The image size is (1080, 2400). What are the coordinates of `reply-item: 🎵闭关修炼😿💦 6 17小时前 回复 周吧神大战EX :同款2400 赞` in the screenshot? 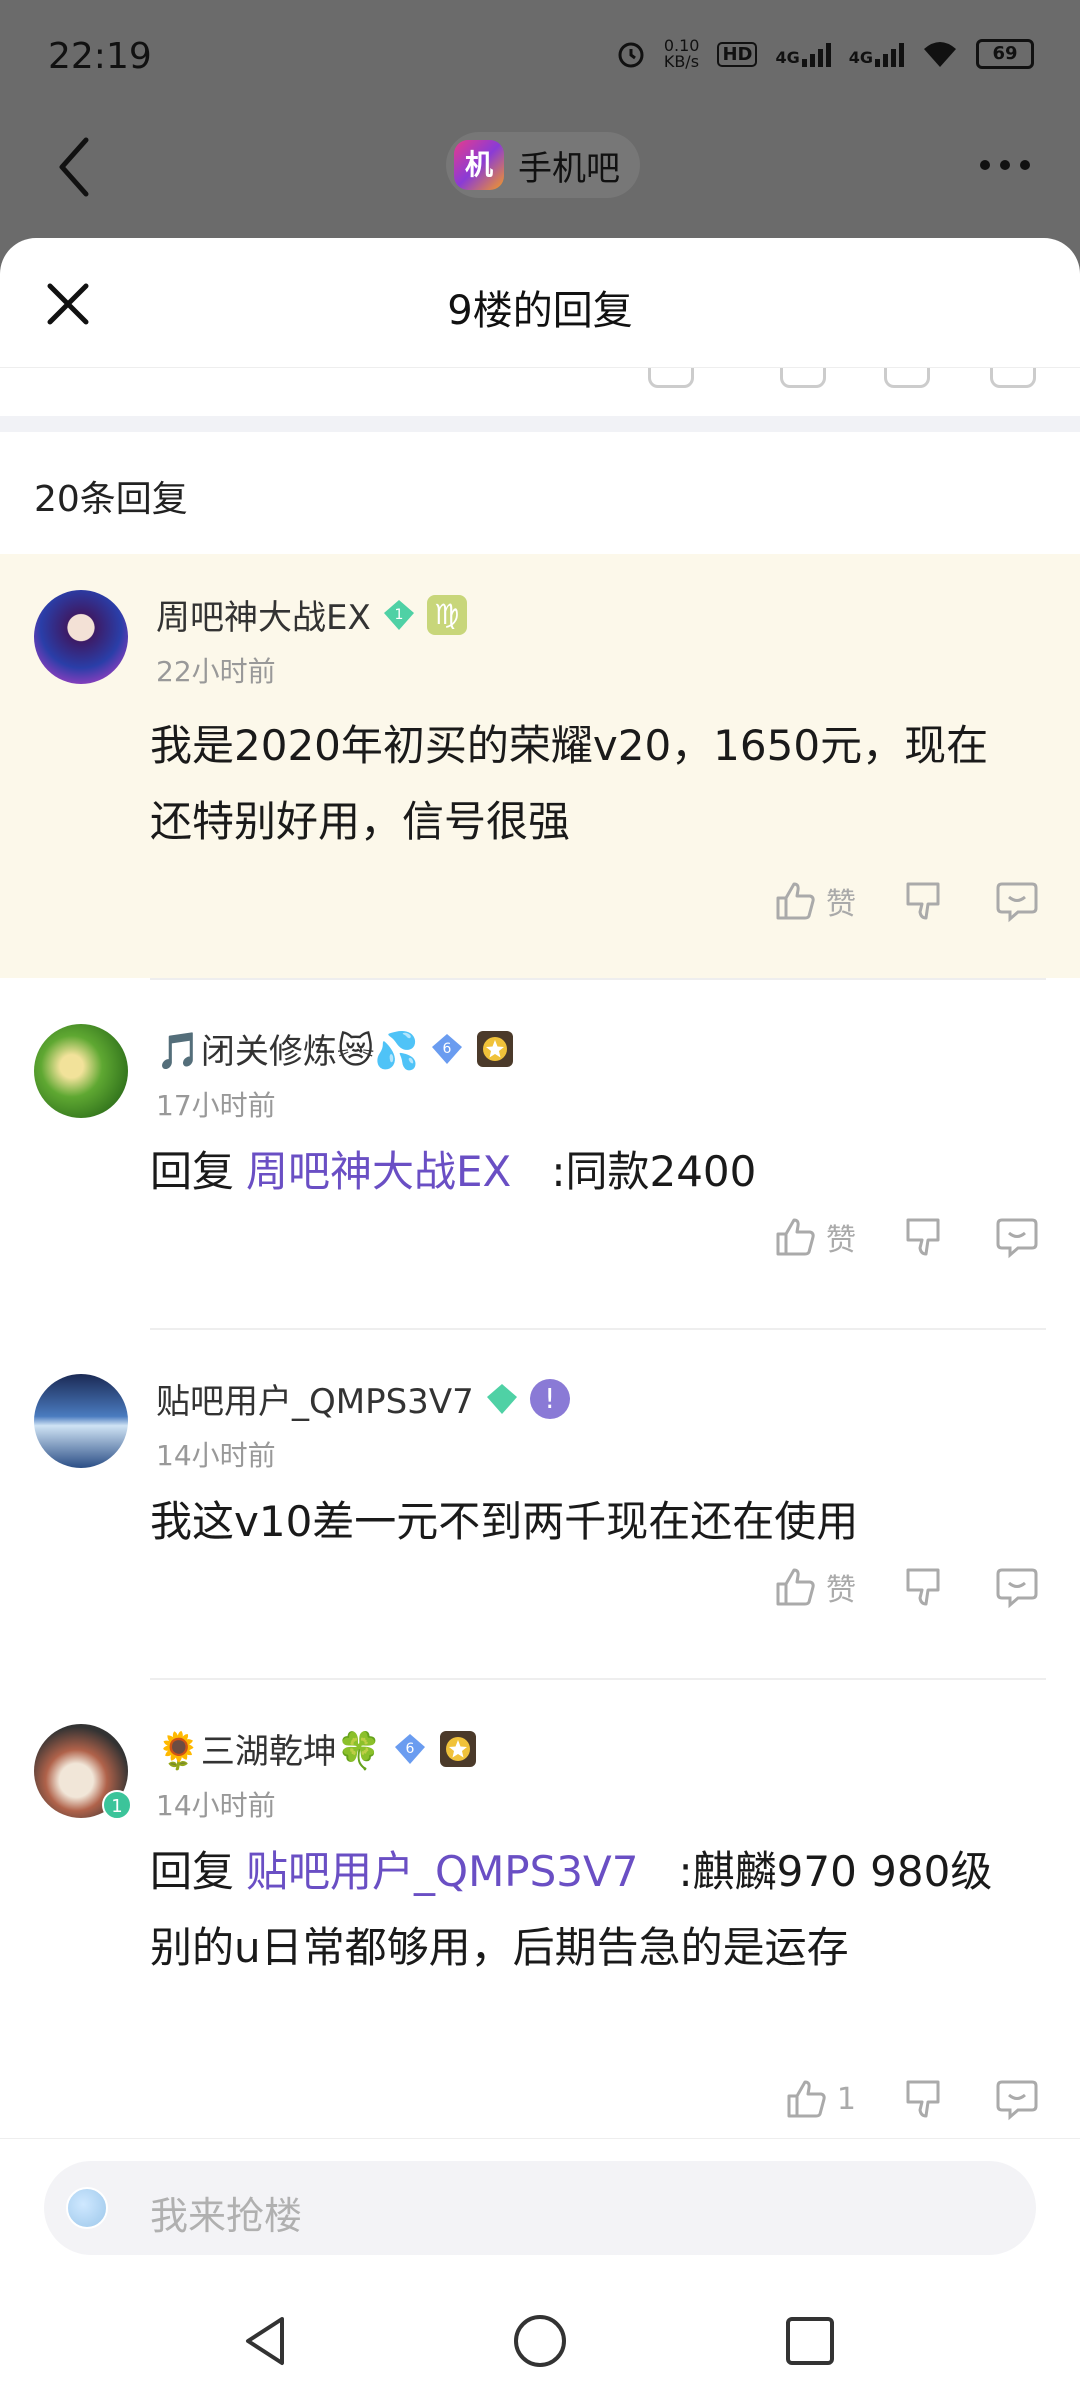 It's located at (540, 1153).